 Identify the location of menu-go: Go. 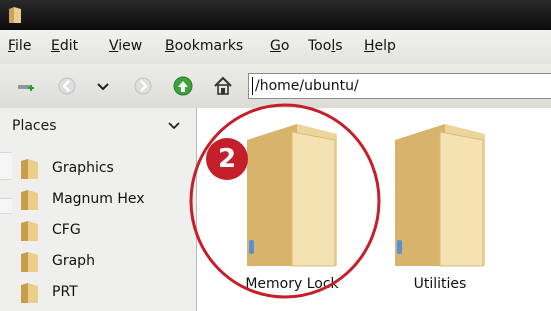
(279, 46).